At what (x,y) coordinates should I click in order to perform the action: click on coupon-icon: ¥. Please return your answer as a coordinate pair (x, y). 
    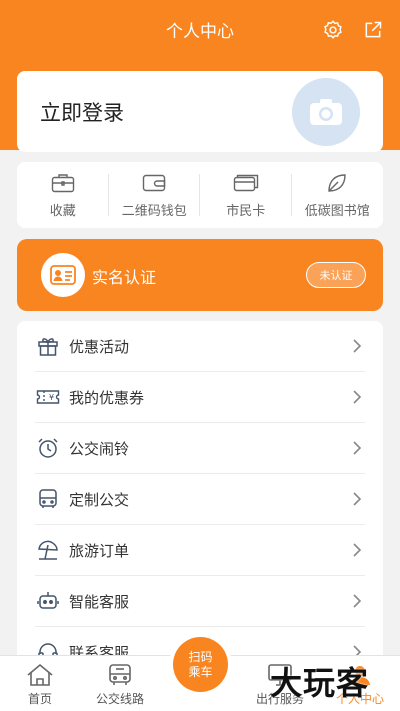
    Looking at the image, I should click on (48, 397).